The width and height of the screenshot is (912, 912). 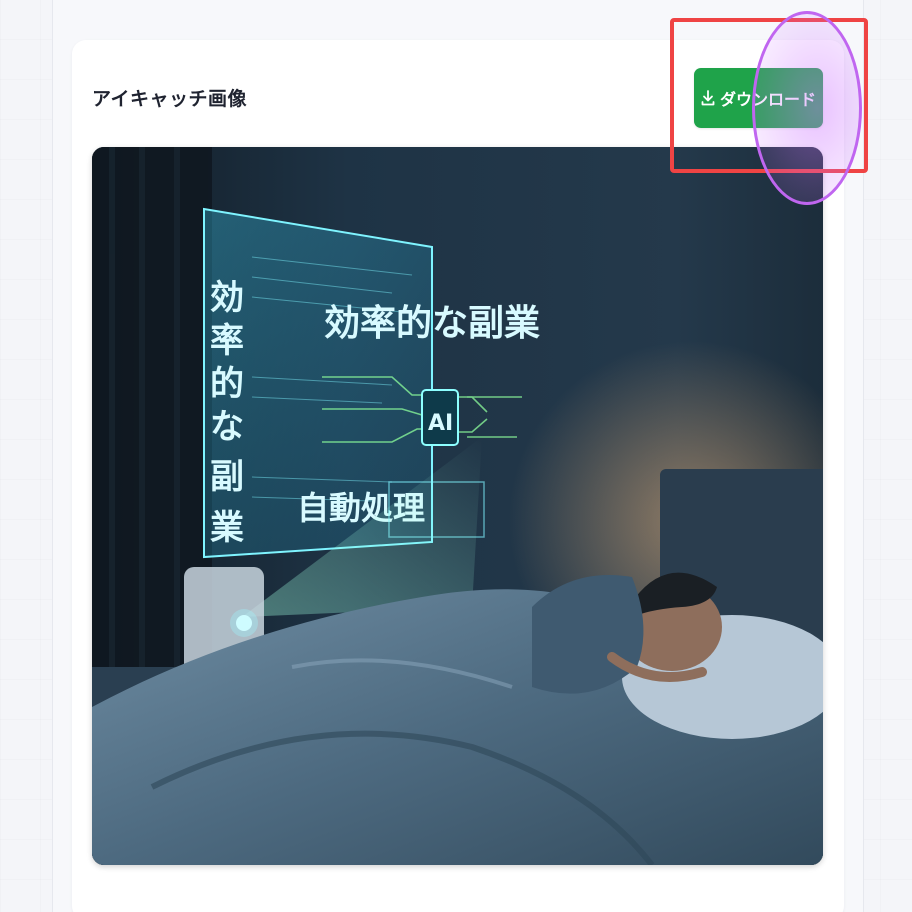 What do you see at coordinates (227, 427) in the screenshot?
I see `vertical-text-4: な` at bounding box center [227, 427].